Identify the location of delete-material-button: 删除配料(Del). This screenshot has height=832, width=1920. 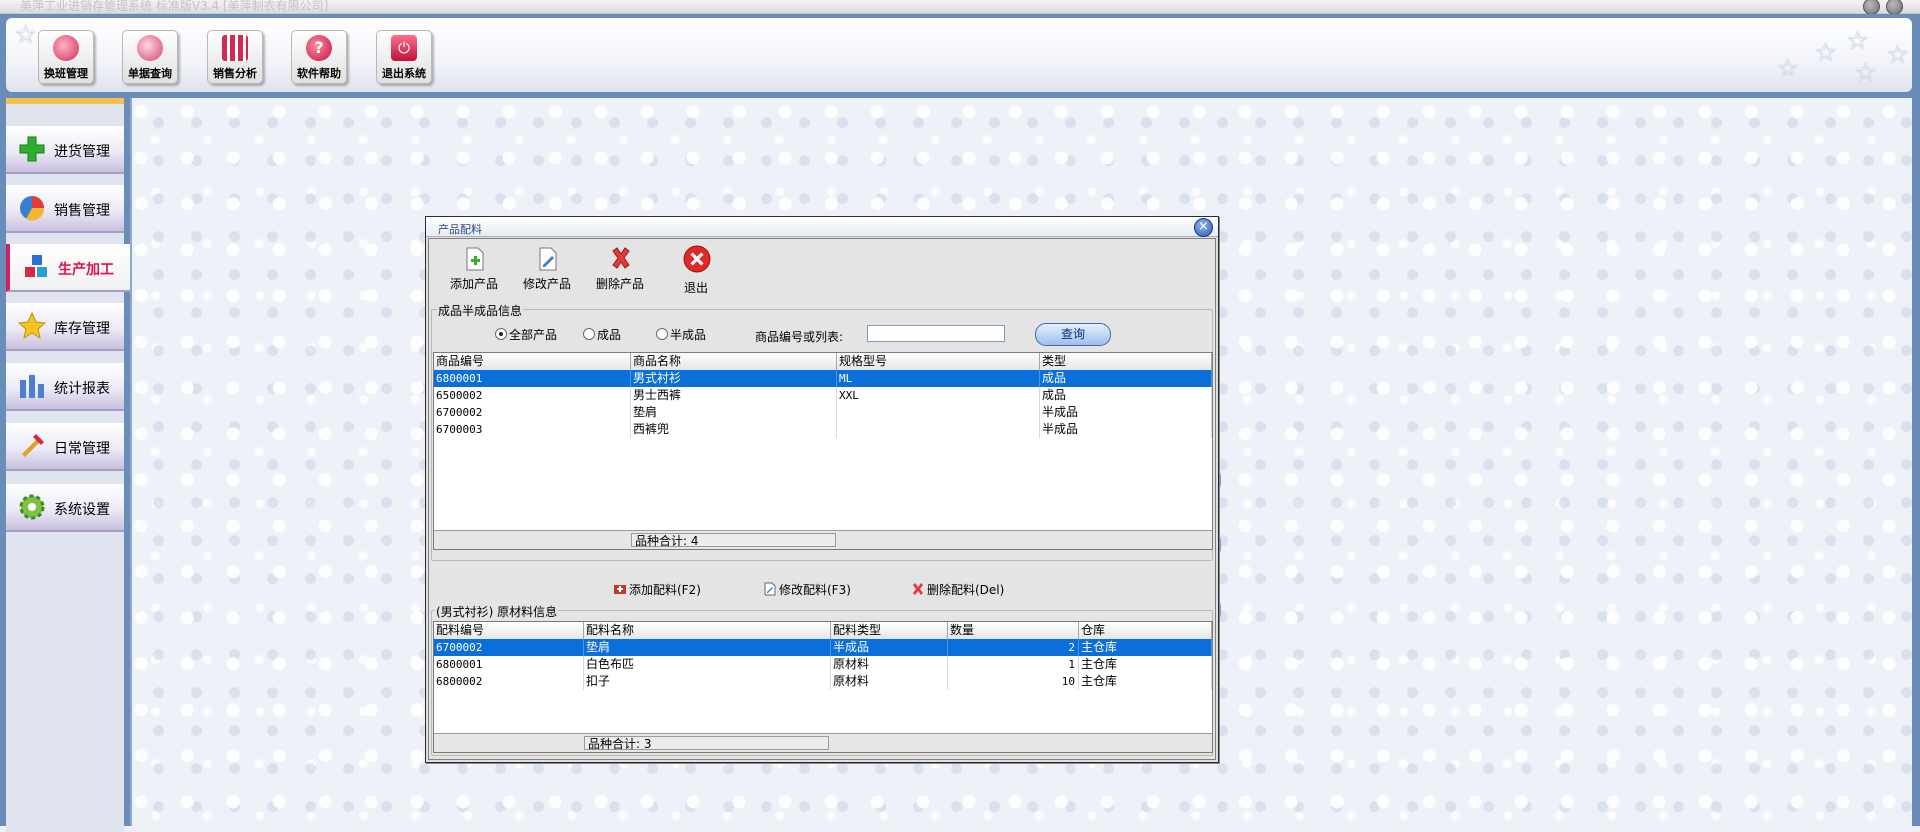
(957, 589).